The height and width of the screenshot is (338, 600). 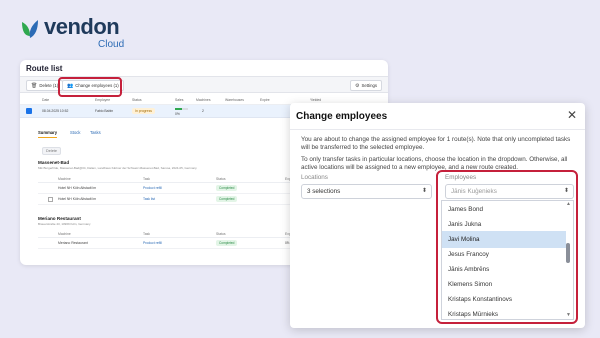 I want to click on row-machine: Meriano Restaurant, so click(x=73, y=243).